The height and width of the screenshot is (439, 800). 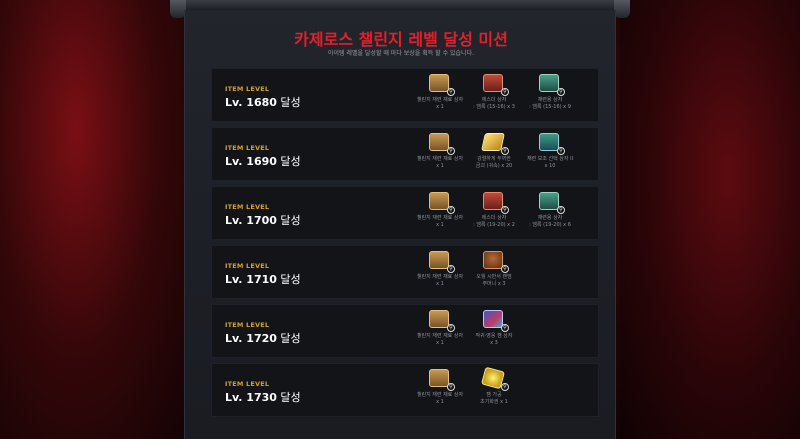 I want to click on reward-item: ⚲ 에스더 상자 : 엠록 (15-16) x 3, so click(x=494, y=92).